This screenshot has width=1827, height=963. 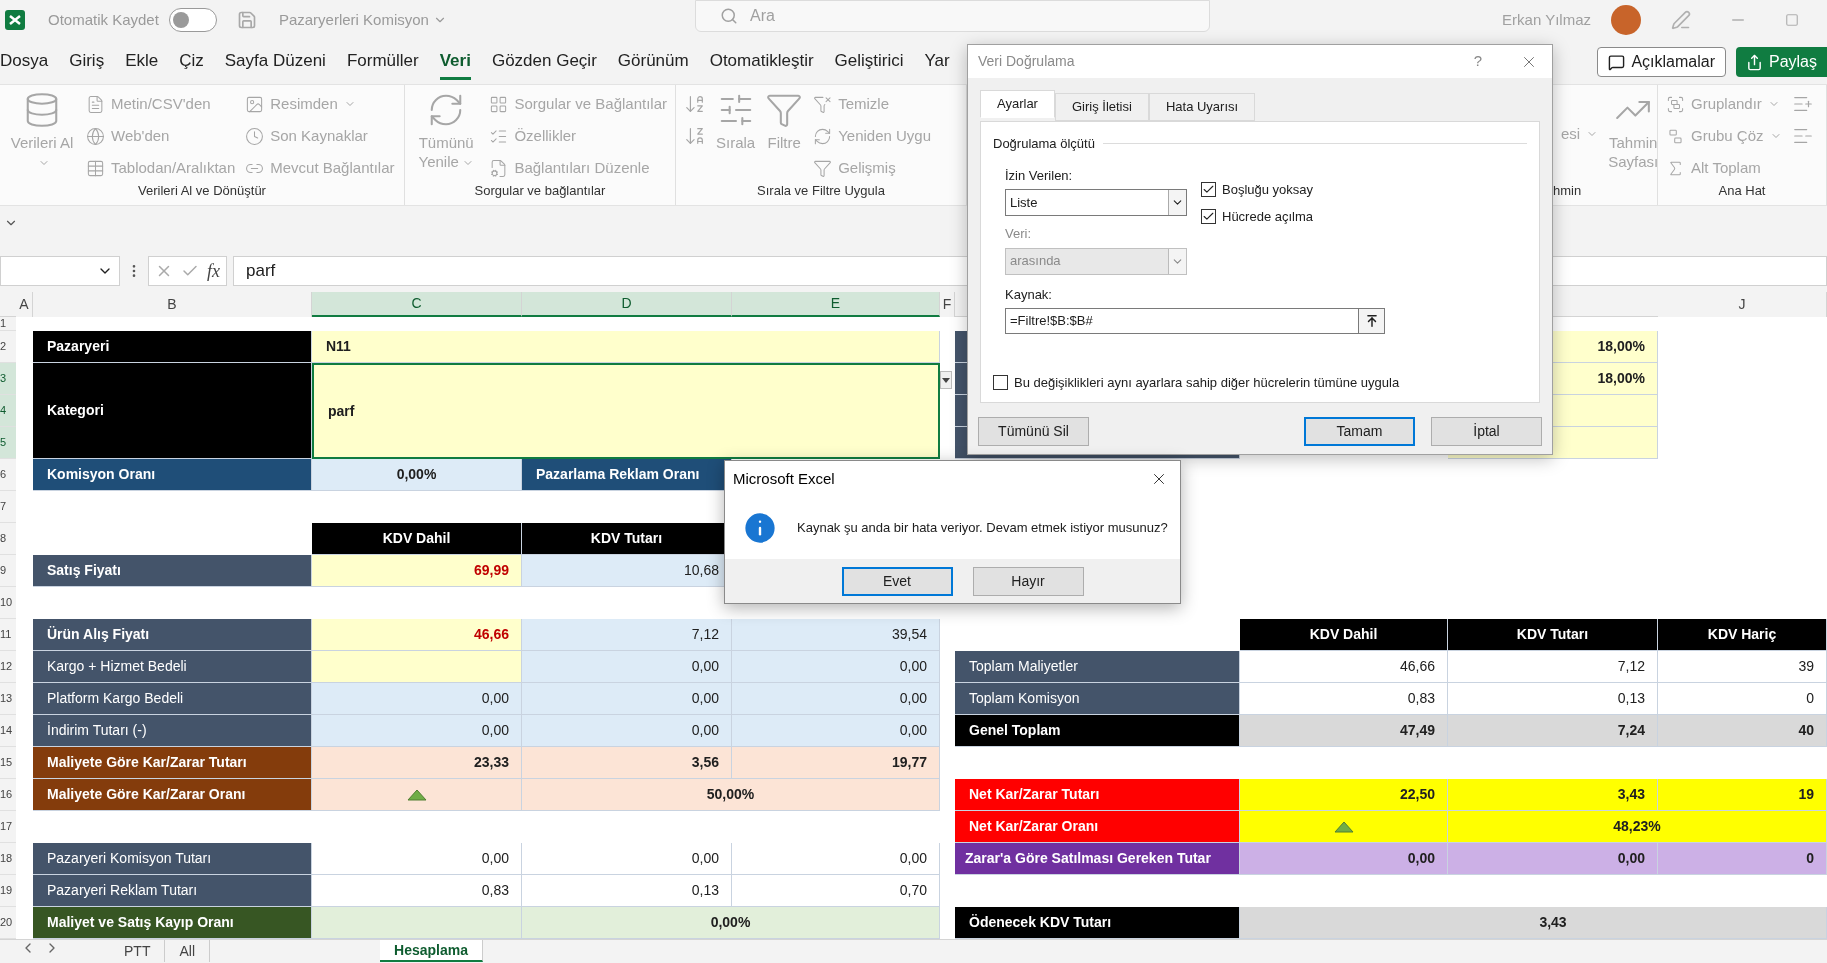 What do you see at coordinates (982, 528) in the screenshot?
I see `dialog-message: Kaynak şu anda bir hata veriyor. Devam etmek istiyor musunuz?` at bounding box center [982, 528].